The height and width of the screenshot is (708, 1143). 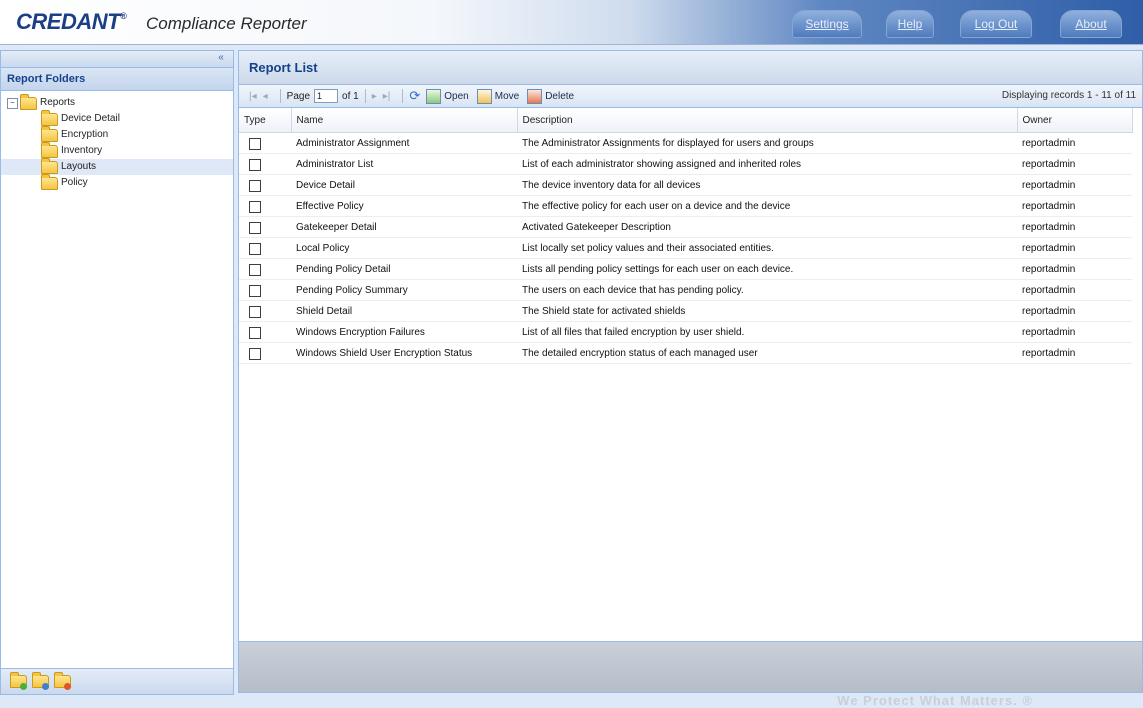 I want to click on column-header-owner: Owner, so click(x=1075, y=120).